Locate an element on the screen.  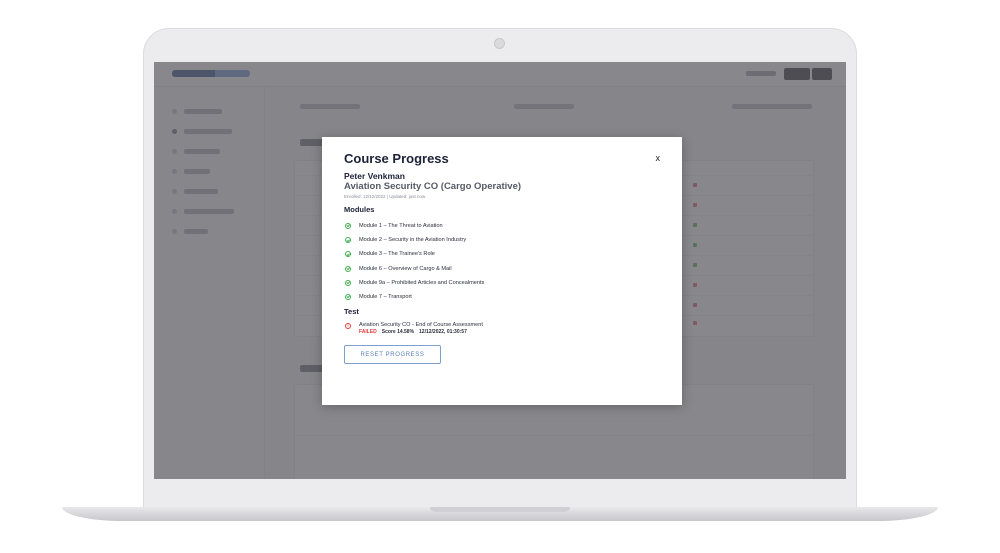
test-heading: Test is located at coordinates (351, 312).